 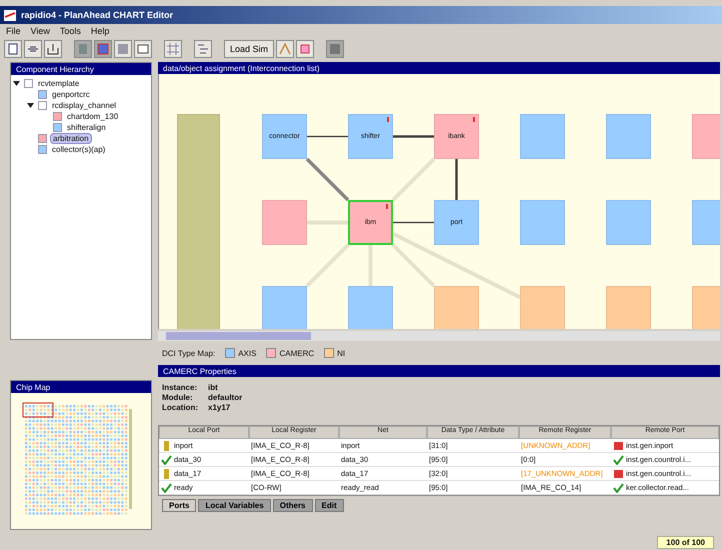 I want to click on status-count: 100 of 100, so click(x=685, y=542).